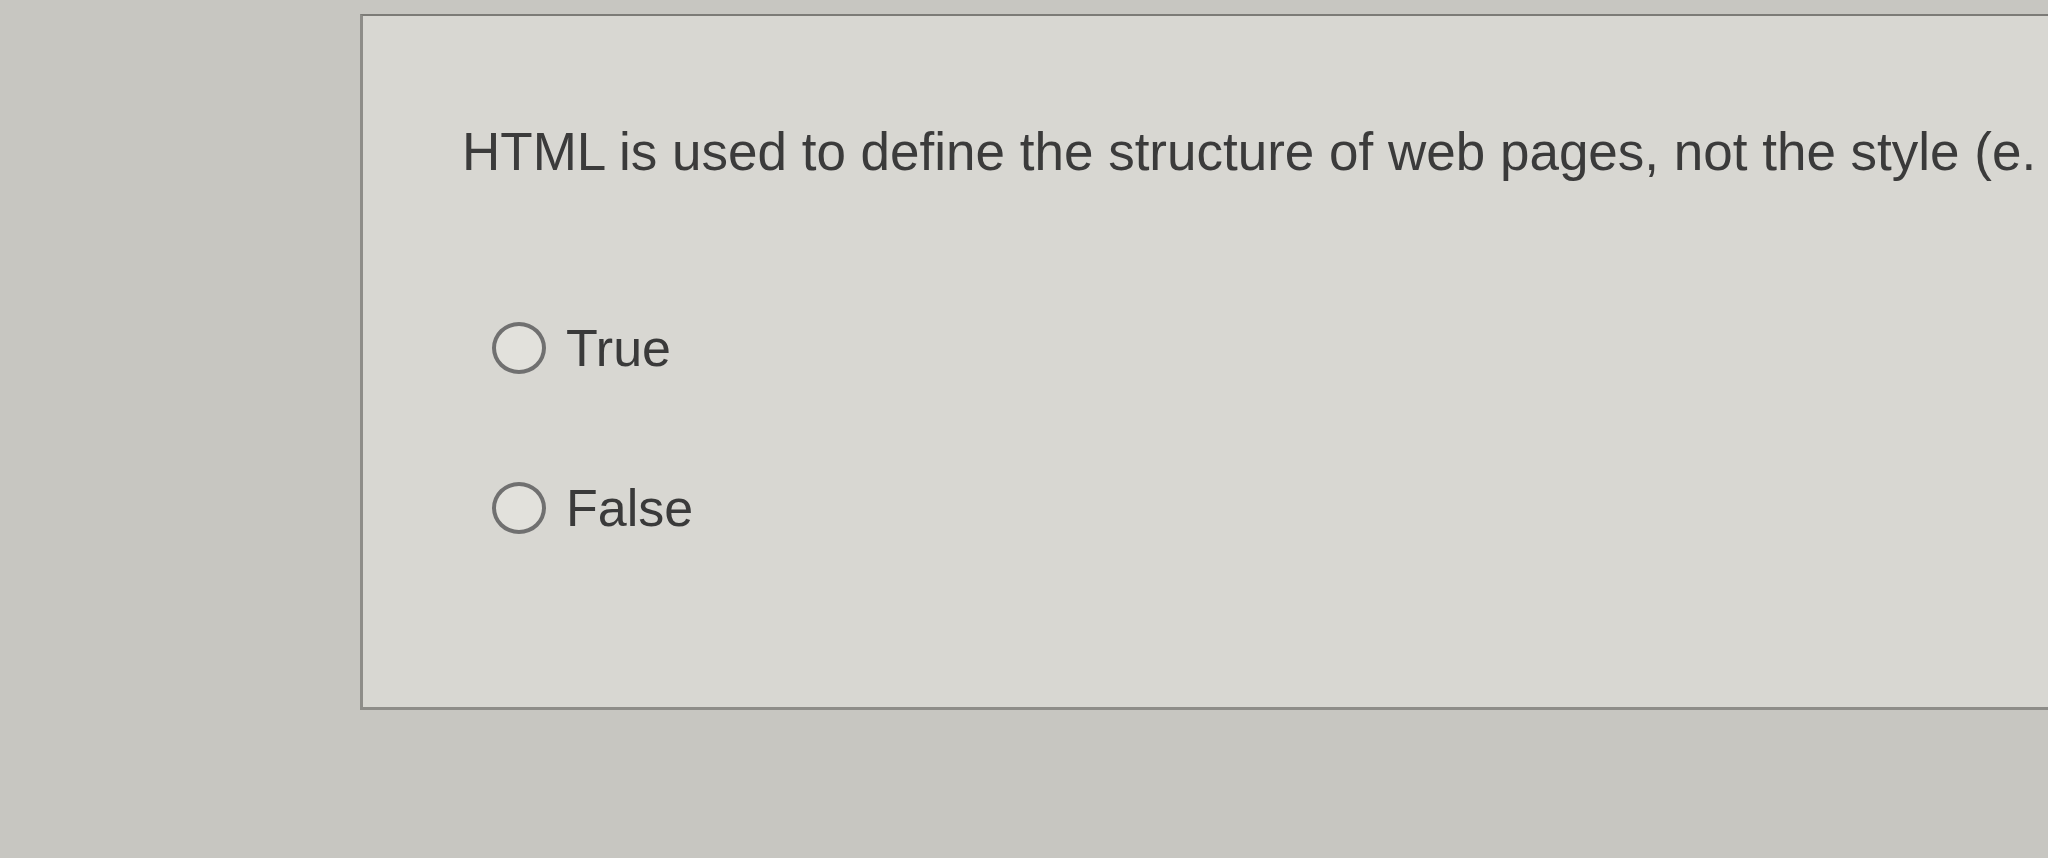 The height and width of the screenshot is (858, 2048). What do you see at coordinates (1249, 152) in the screenshot?
I see `question-text: HTML is used to define the structure of web pages, not the style (e.` at bounding box center [1249, 152].